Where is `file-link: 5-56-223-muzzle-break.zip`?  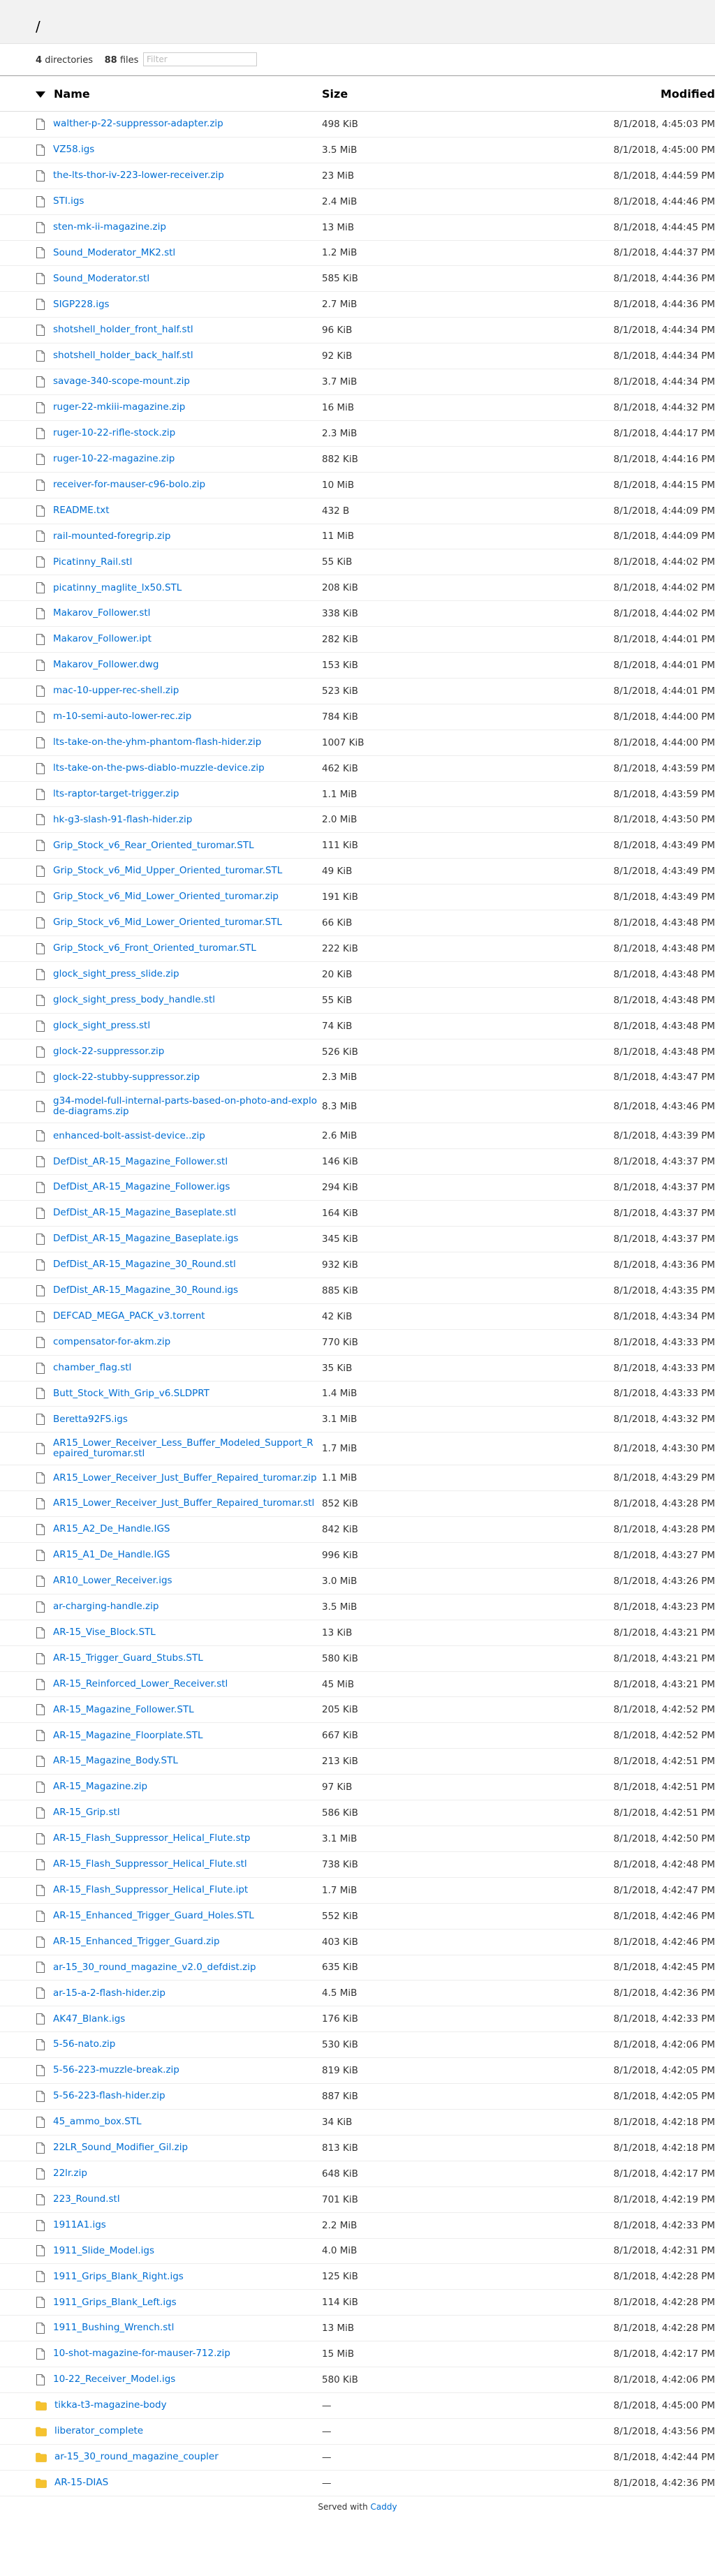 file-link: 5-56-223-muzzle-break.zip is located at coordinates (179, 2071).